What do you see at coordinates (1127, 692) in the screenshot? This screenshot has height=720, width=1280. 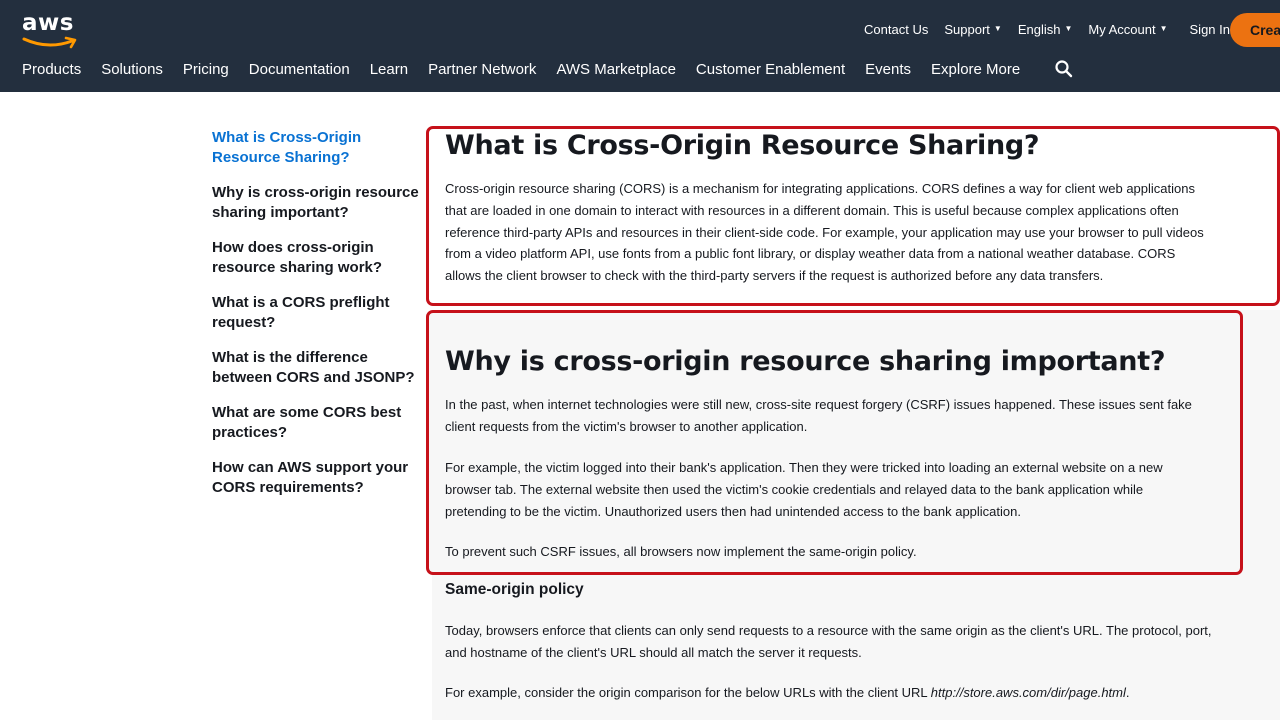 I see `text-run: .` at bounding box center [1127, 692].